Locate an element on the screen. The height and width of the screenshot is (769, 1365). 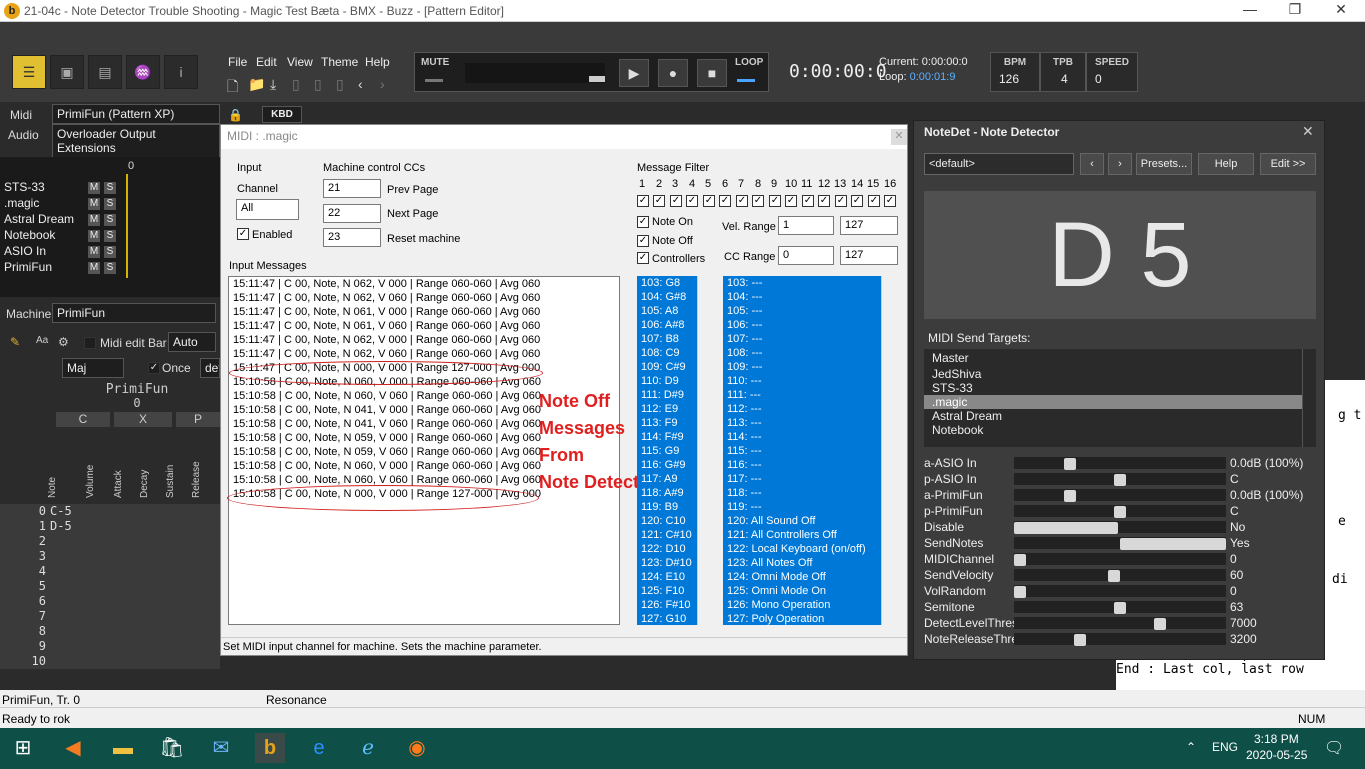
pattern-row: 4 is located at coordinates (110, 571).